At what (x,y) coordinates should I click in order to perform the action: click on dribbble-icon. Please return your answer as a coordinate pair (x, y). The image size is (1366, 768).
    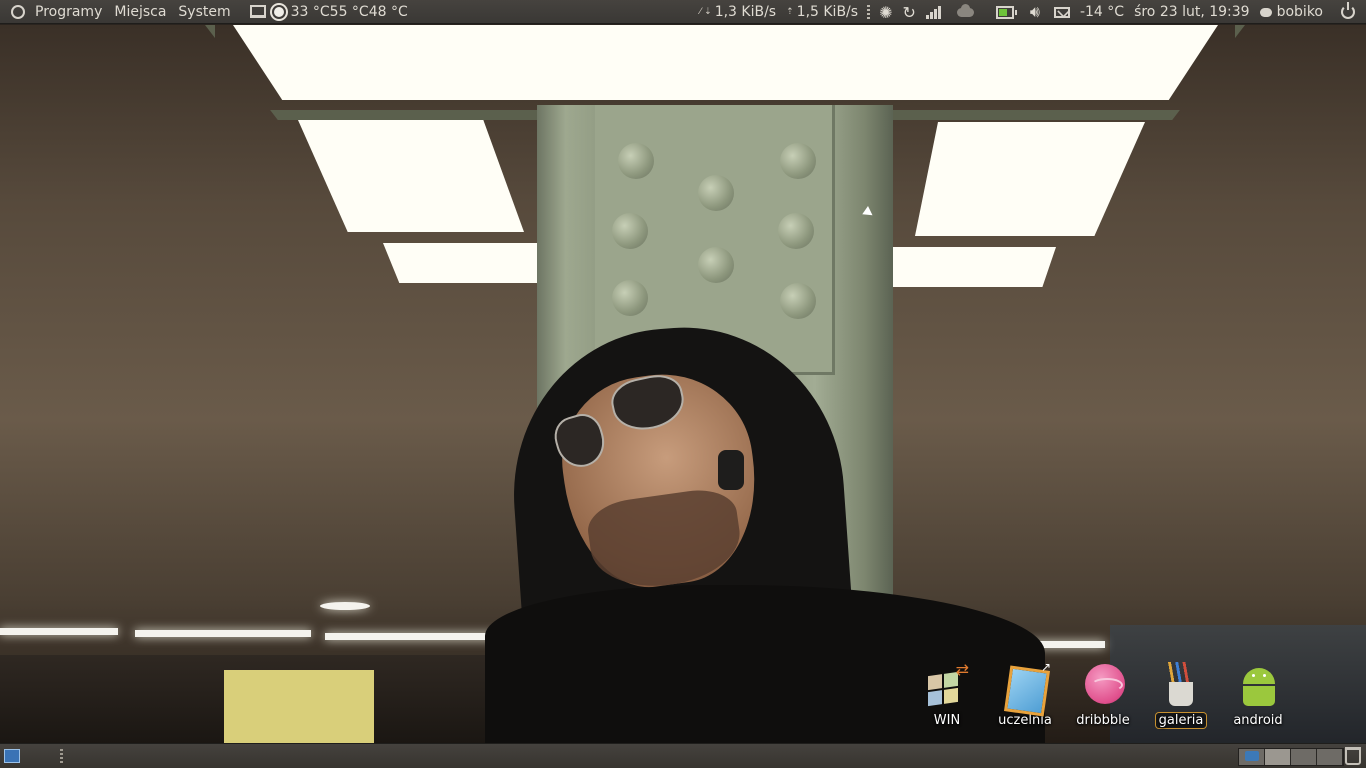
    Looking at the image, I should click on (1103, 684).